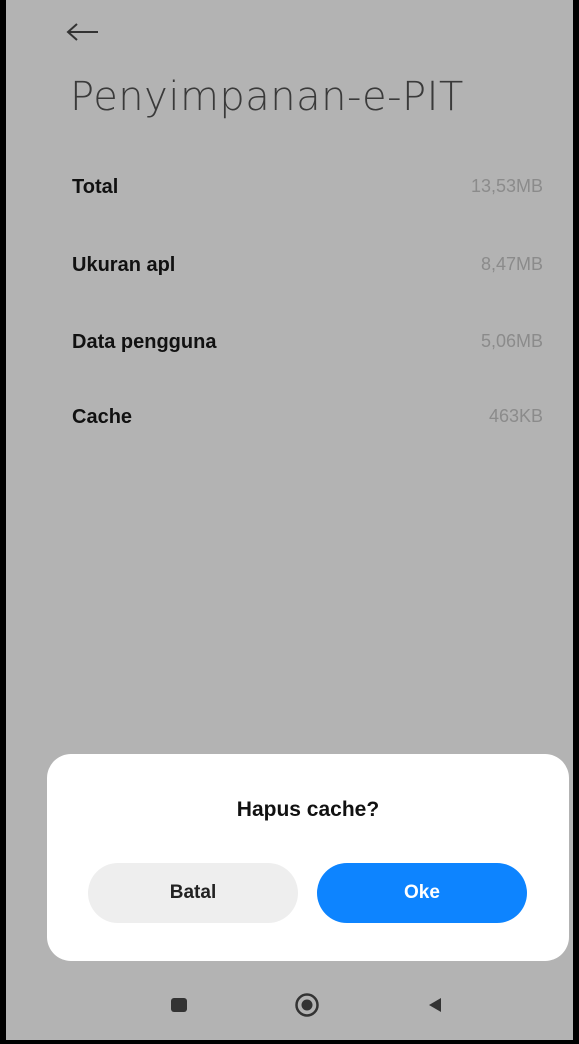 The width and height of the screenshot is (579, 1044). What do you see at coordinates (124, 265) in the screenshot?
I see `storage-label: Ukuran apl` at bounding box center [124, 265].